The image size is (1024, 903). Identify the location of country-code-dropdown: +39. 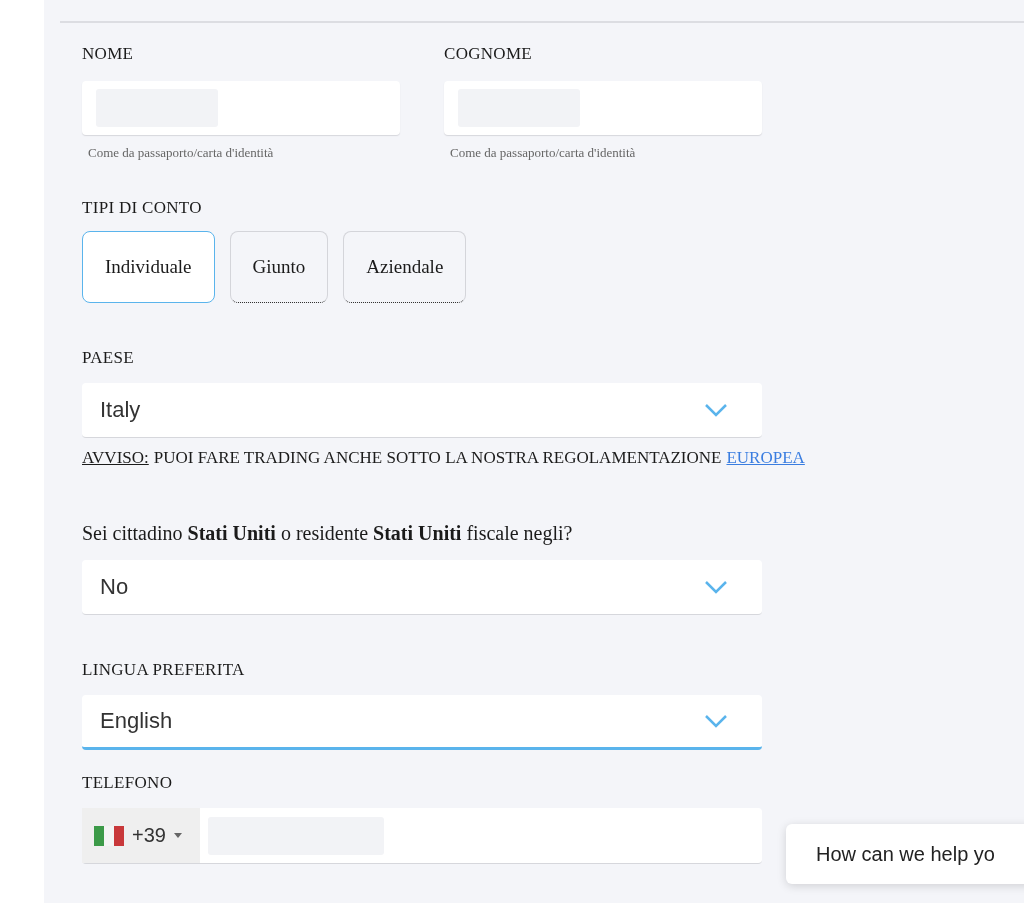
(141, 835).